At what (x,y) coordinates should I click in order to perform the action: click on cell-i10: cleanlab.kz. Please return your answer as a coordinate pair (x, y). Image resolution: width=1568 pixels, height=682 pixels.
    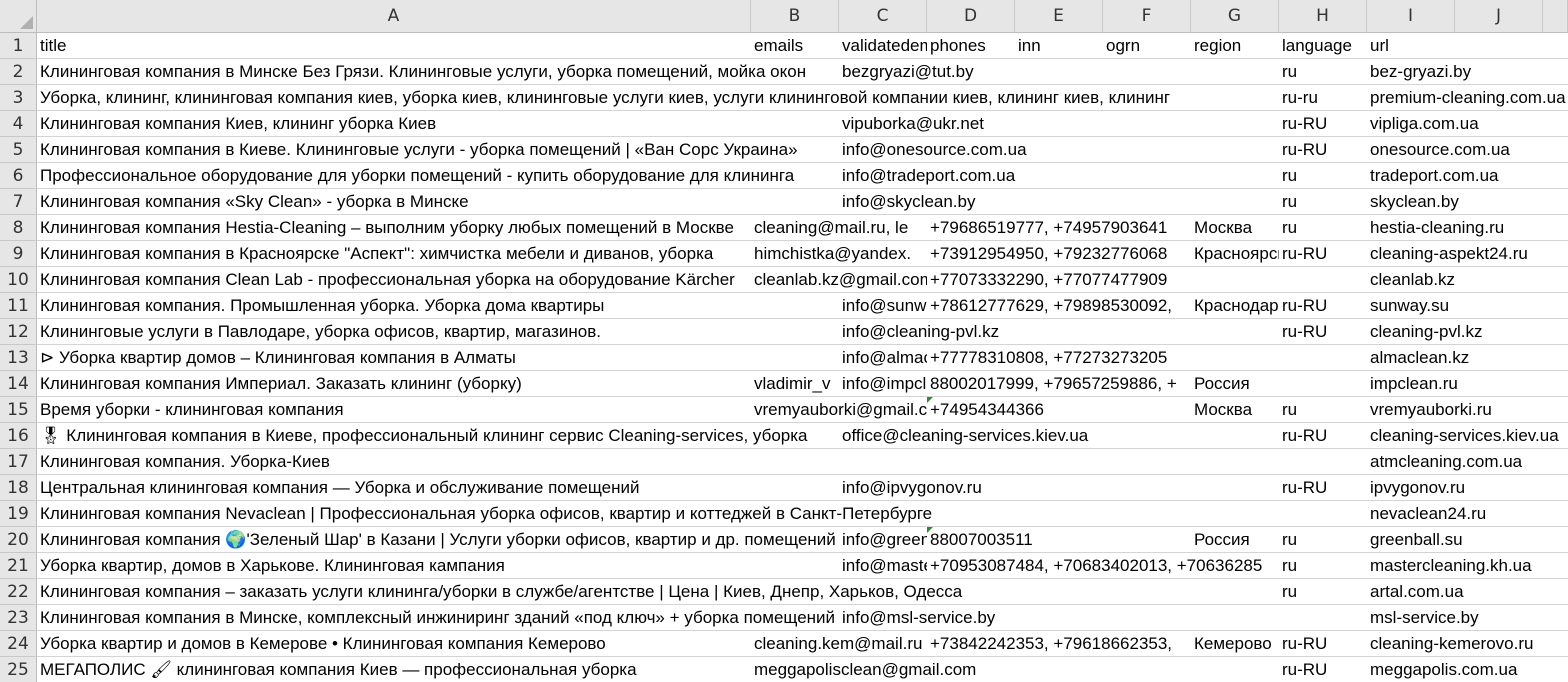
    Looking at the image, I should click on (1467, 279).